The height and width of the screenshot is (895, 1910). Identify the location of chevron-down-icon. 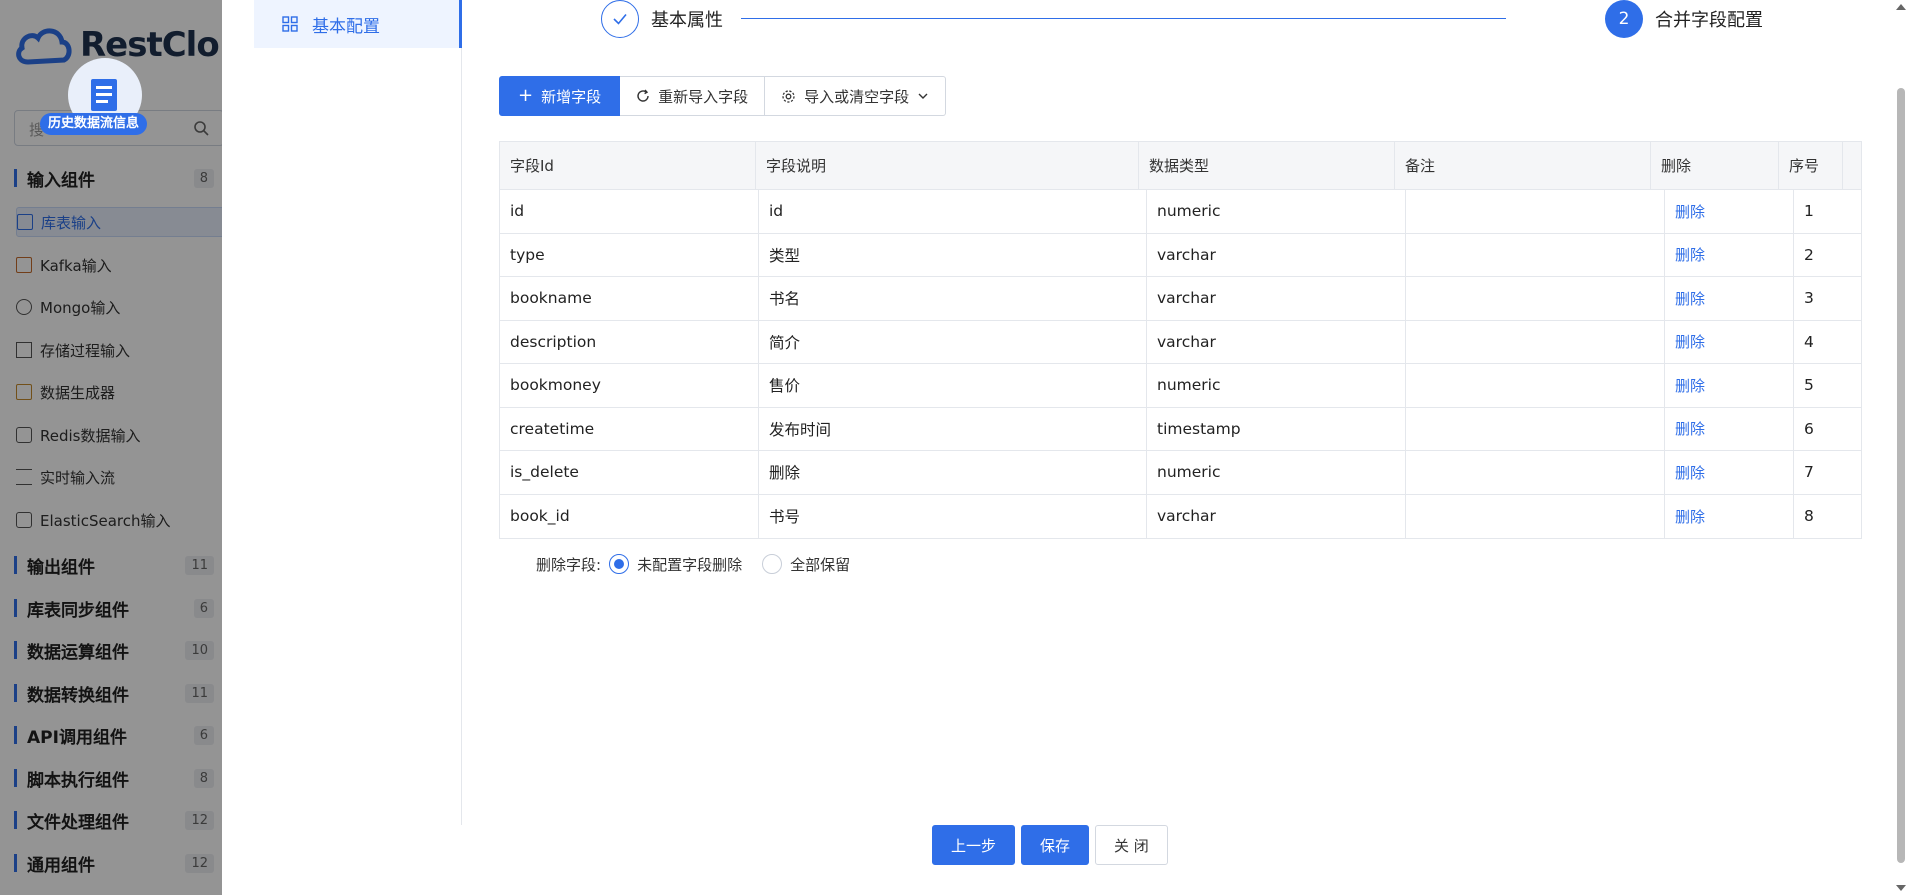
(923, 96).